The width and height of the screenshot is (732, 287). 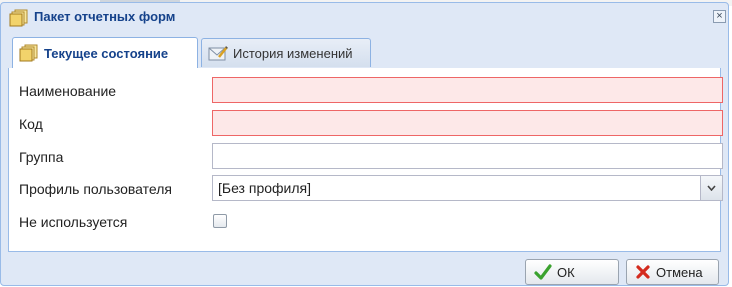 I want to click on form-row-profile: Профиль пользователя [Без профиля], so click(x=366, y=188).